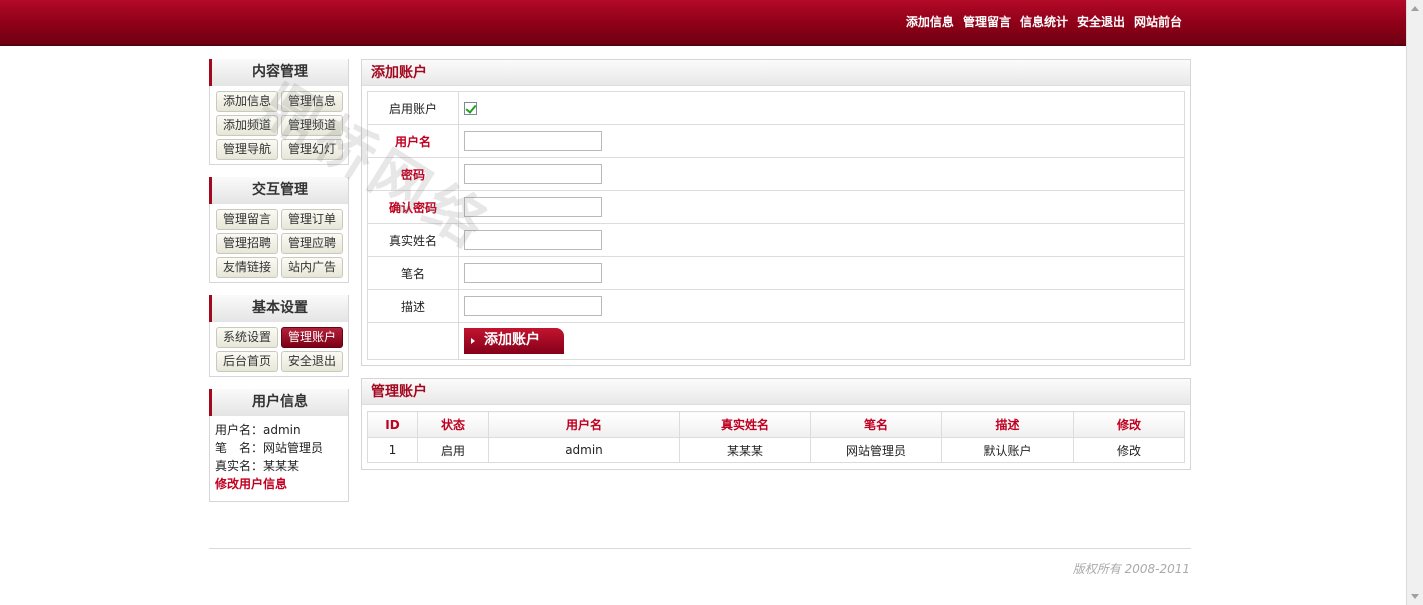 The width and height of the screenshot is (1423, 605). Describe the element at coordinates (584, 424) in the screenshot. I see `col-username: 用户名` at that location.